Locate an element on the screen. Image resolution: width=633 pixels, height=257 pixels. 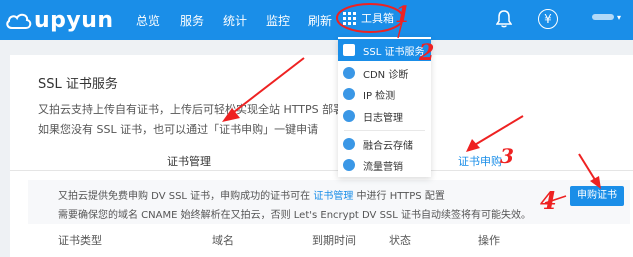
tabs-divider is located at coordinates (321, 170).